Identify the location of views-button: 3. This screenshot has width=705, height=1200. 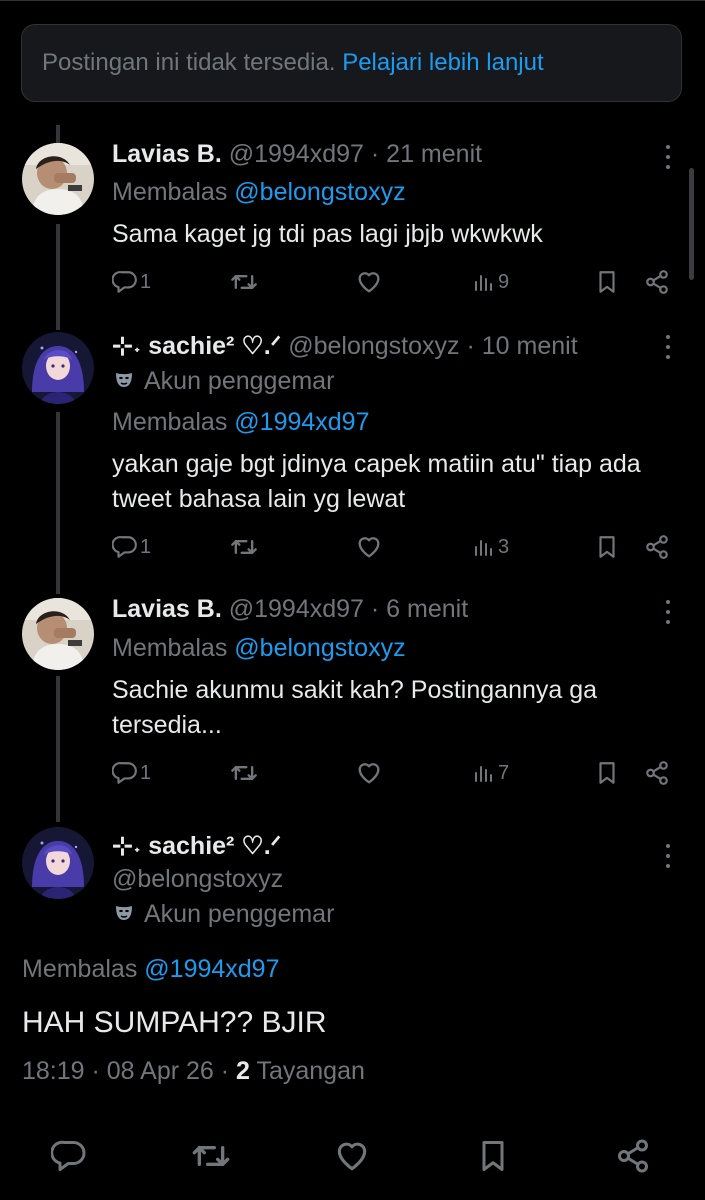
(490, 547).